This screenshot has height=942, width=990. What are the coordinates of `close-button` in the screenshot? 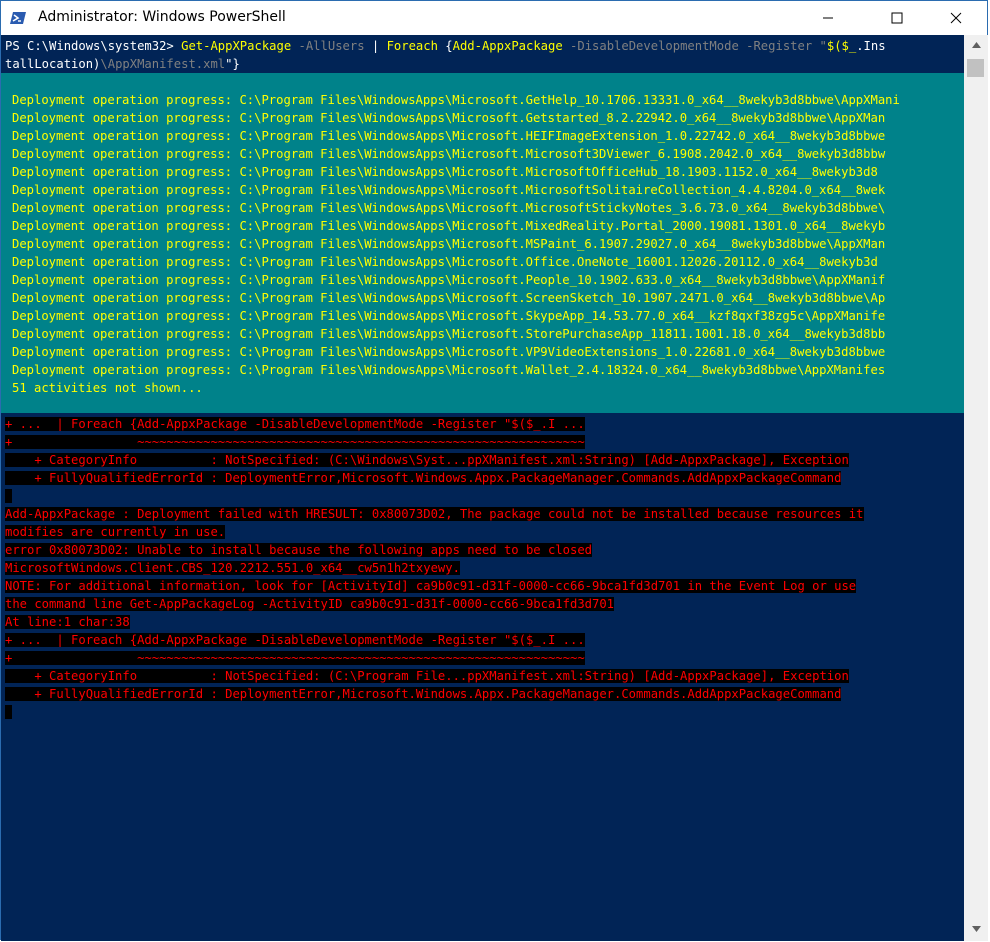 It's located at (956, 17).